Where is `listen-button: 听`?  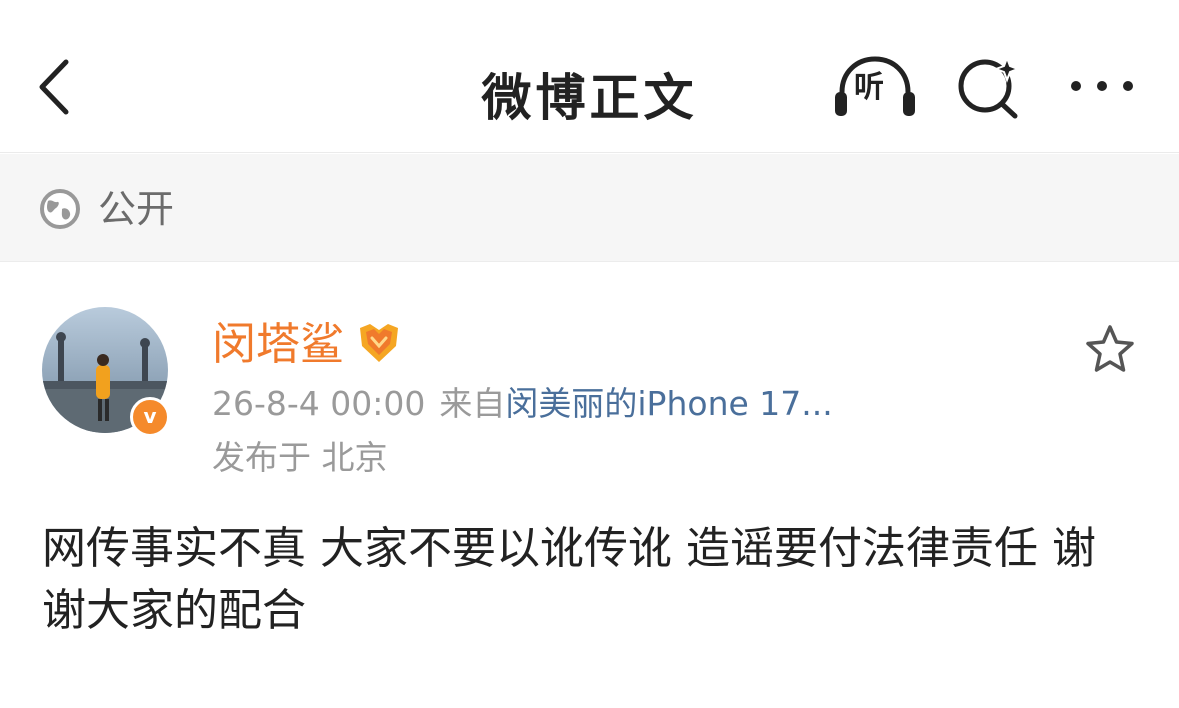
listen-button: 听 is located at coordinates (875, 87).